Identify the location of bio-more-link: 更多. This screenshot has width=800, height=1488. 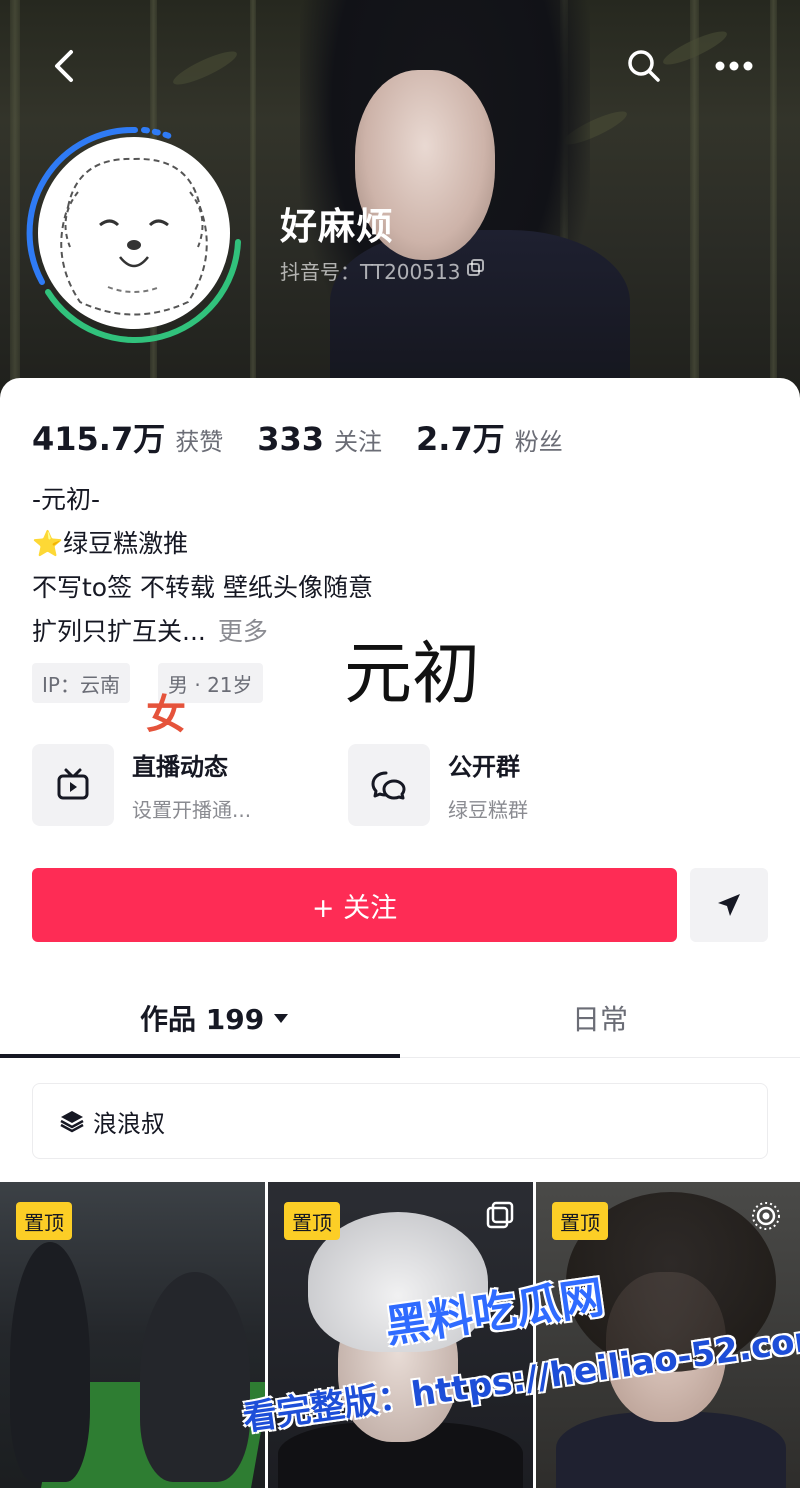
(243, 631).